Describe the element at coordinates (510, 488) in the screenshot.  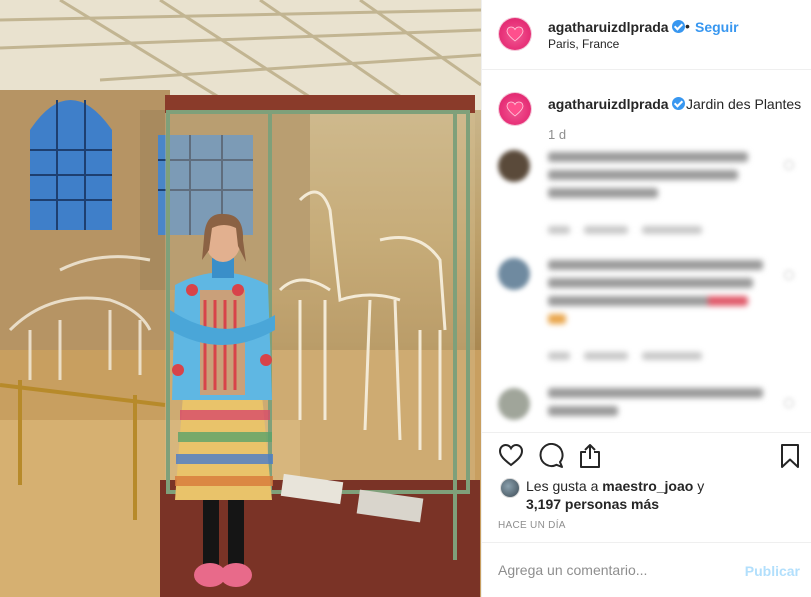
I see `liker-avatar` at that location.